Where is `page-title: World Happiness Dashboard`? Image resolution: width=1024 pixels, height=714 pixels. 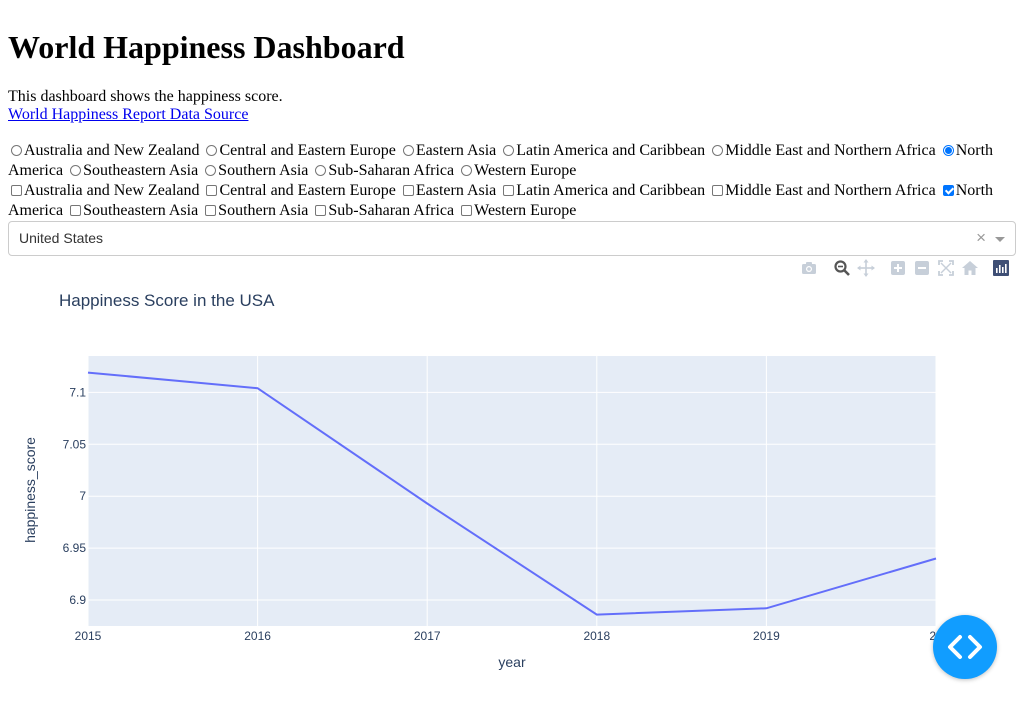
page-title: World Happiness Dashboard is located at coordinates (206, 47).